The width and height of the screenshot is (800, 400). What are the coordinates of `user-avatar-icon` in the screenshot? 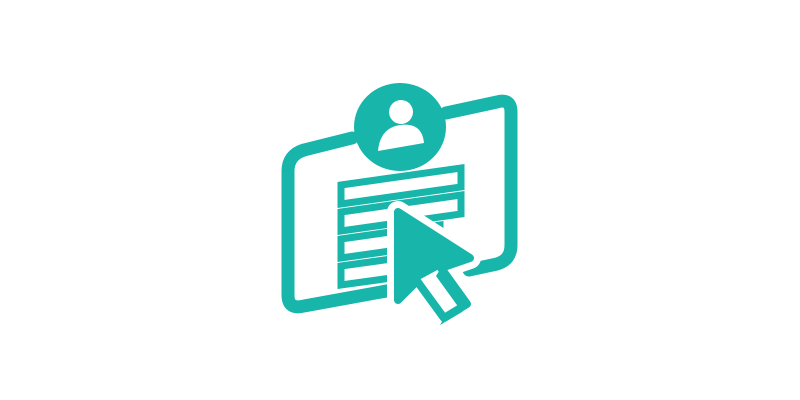 It's located at (400, 127).